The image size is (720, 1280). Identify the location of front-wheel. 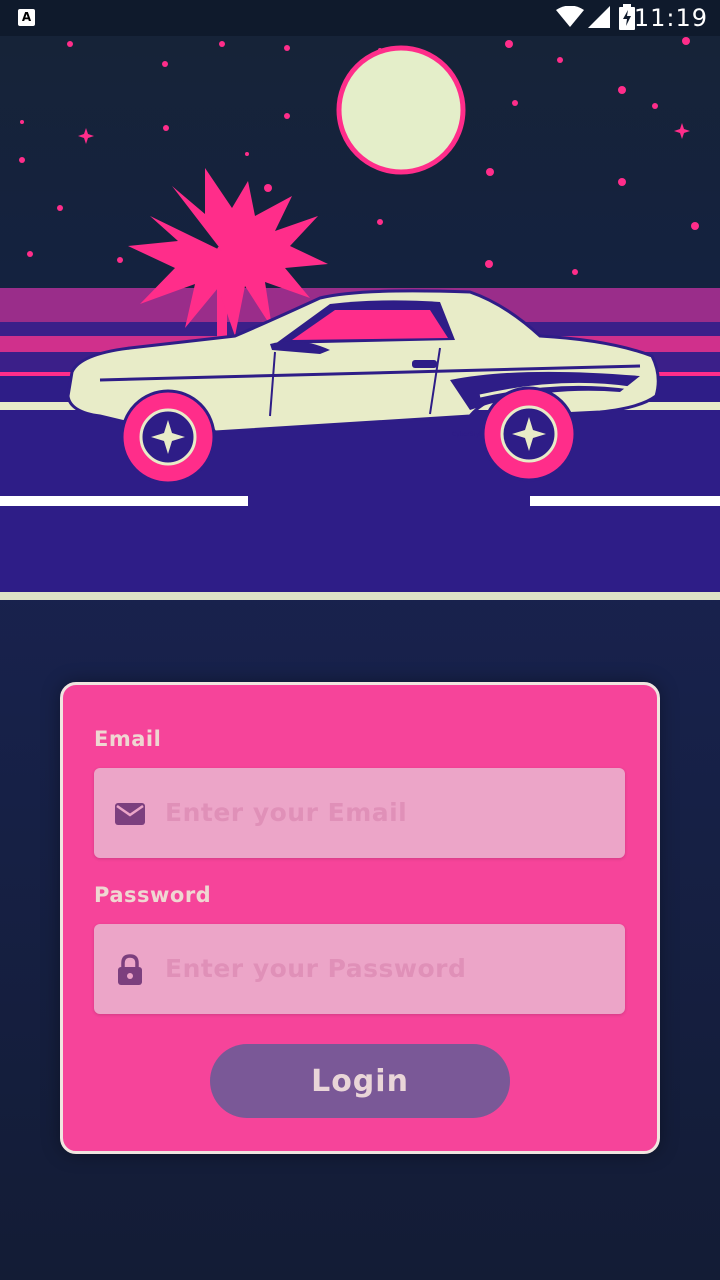
(529, 434).